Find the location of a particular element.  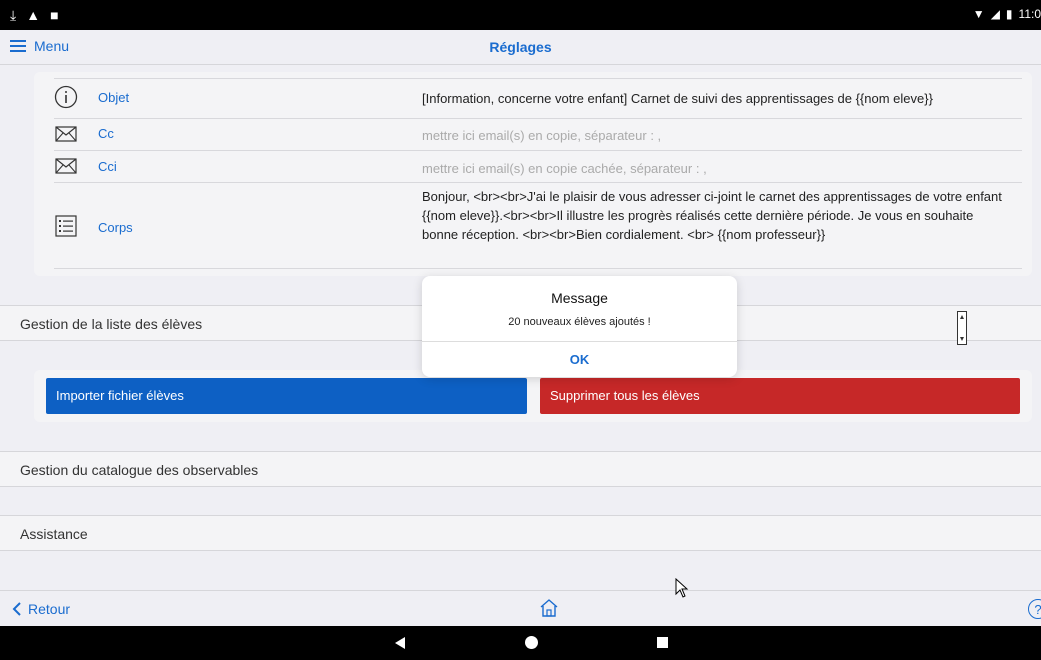

android-home-icon is located at coordinates (531, 642).